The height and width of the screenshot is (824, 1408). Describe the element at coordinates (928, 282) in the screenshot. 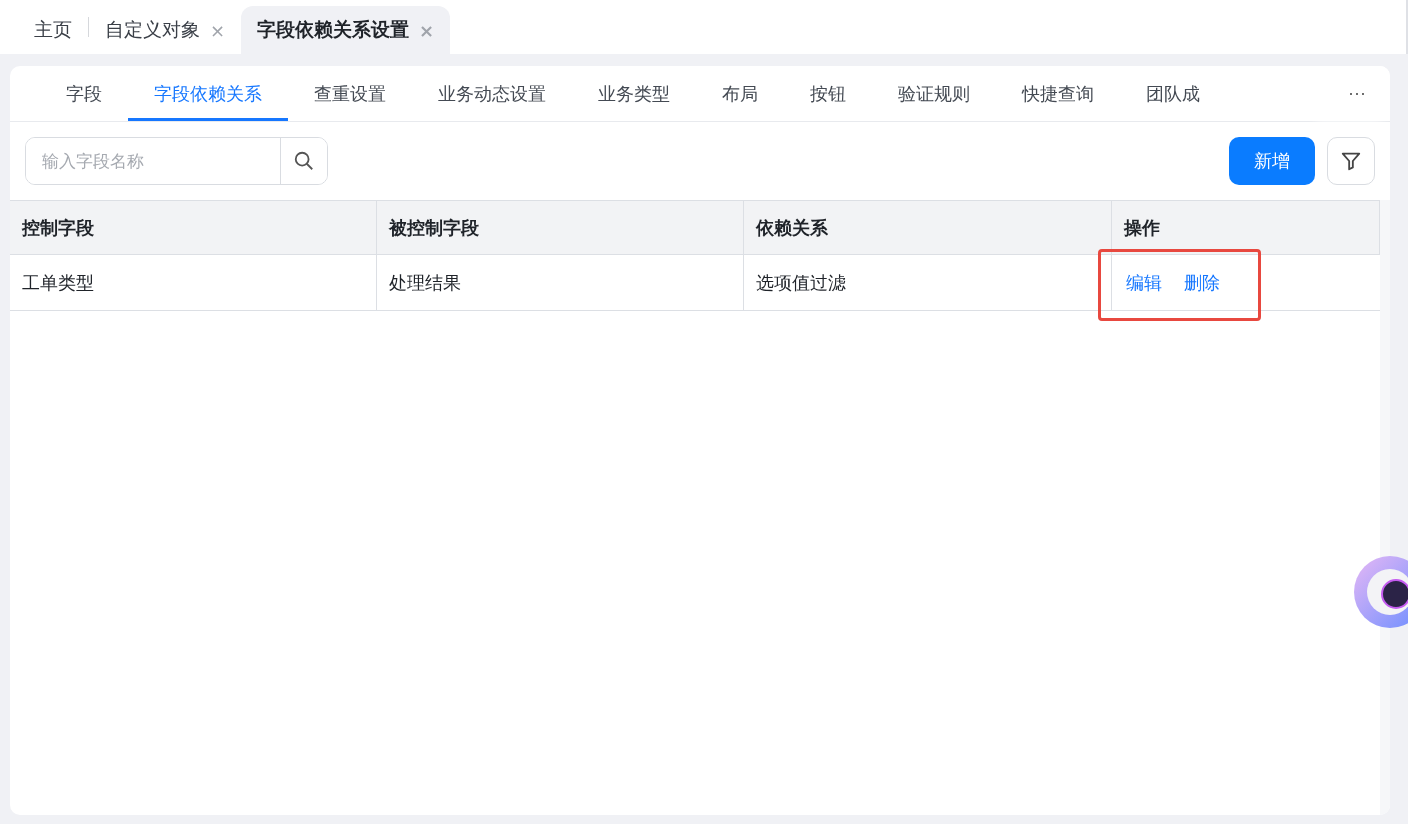

I see `table-cell: 选项值过滤` at that location.